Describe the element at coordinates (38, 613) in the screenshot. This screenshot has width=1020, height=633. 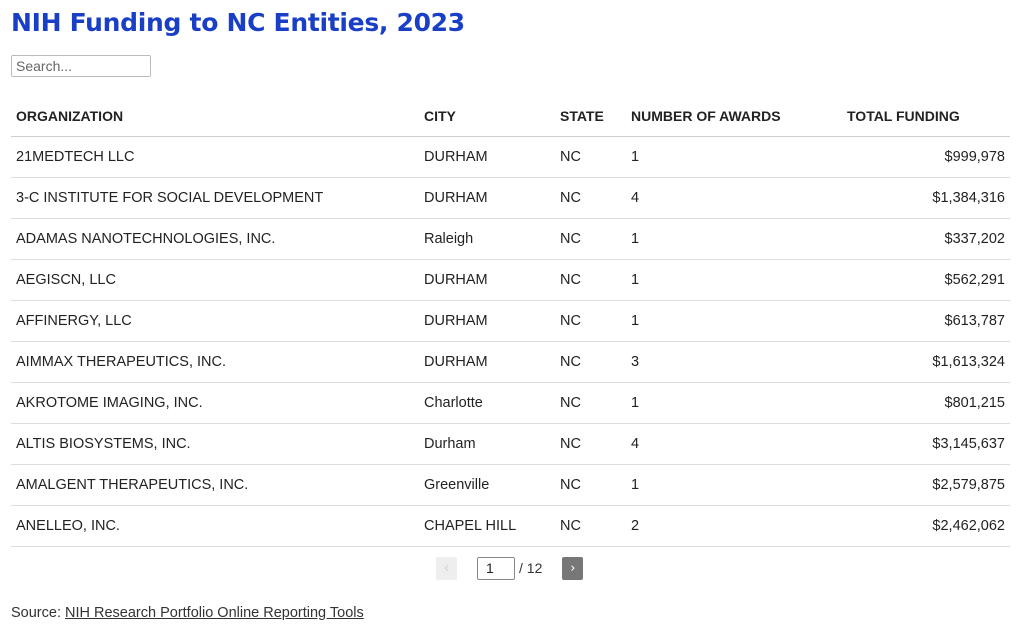
I see `source-prefix: Source:` at that location.